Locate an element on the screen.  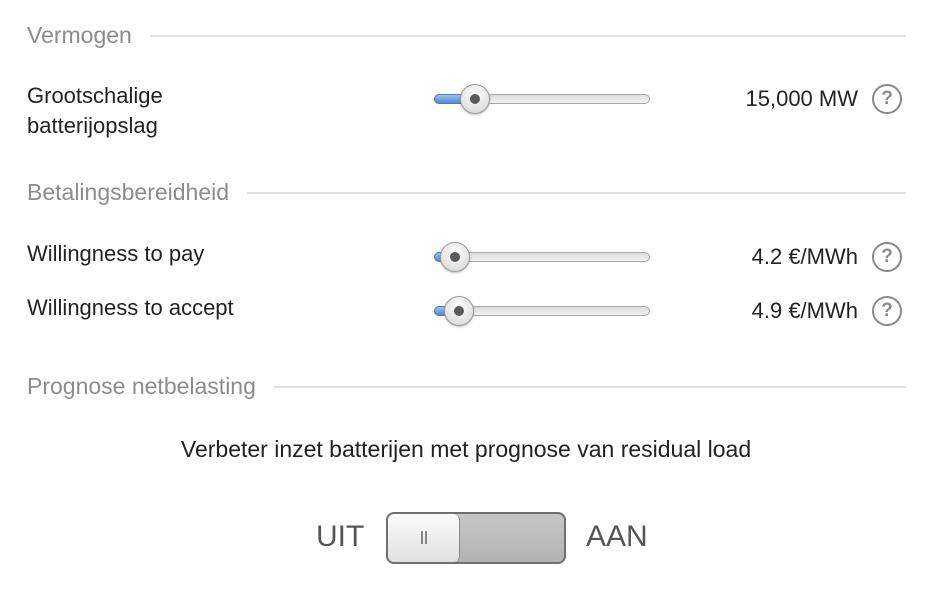
battery-storage-label: Grootschalige batterijopslag is located at coordinates (95, 111).